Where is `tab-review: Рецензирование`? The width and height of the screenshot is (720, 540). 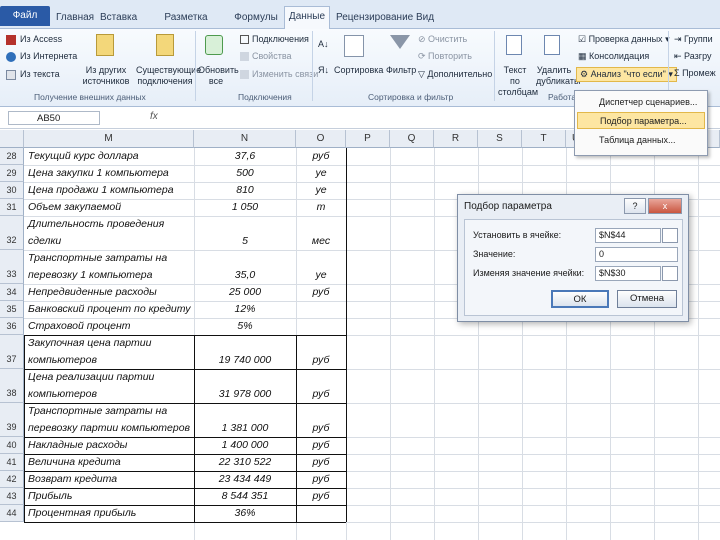 tab-review: Рецензирование is located at coordinates (374, 18).